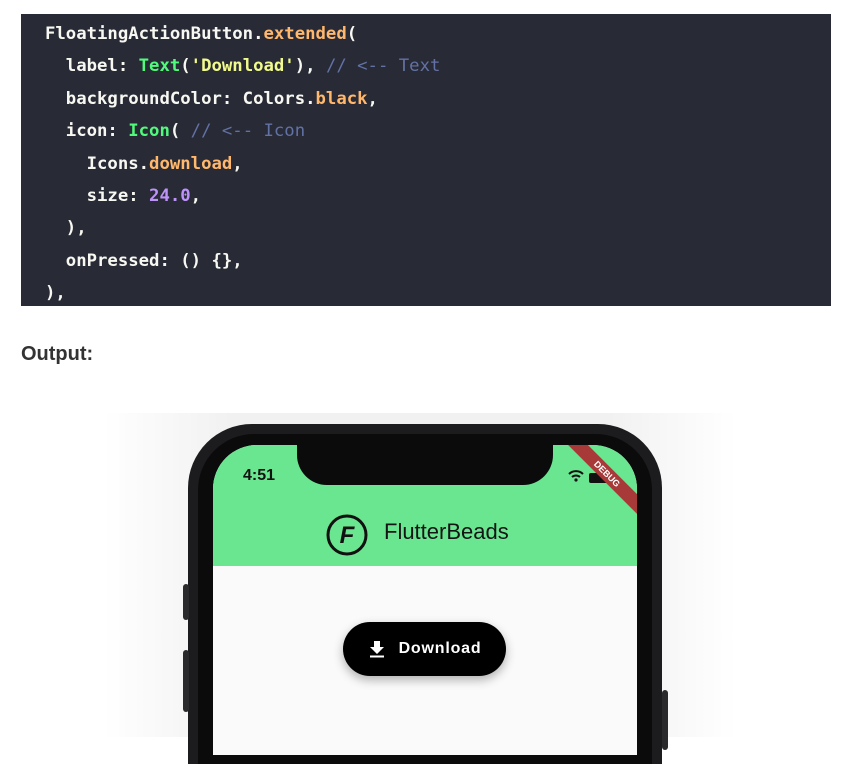 This screenshot has height=764, width=860. I want to click on download-icon, so click(376, 649).